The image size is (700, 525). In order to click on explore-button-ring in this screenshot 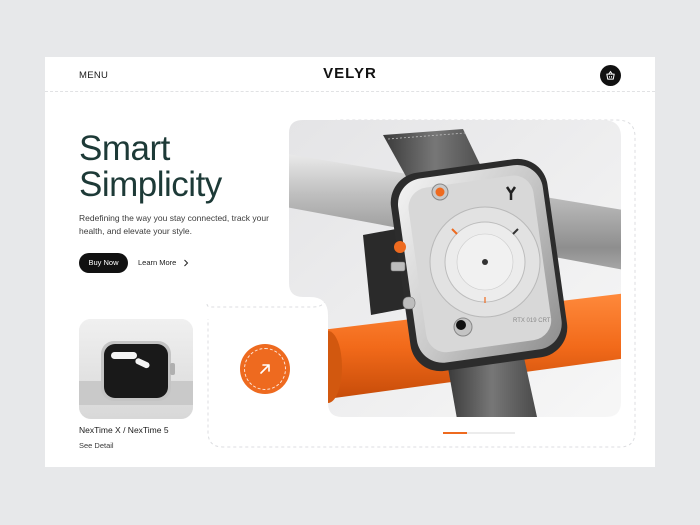, I will do `click(265, 369)`.